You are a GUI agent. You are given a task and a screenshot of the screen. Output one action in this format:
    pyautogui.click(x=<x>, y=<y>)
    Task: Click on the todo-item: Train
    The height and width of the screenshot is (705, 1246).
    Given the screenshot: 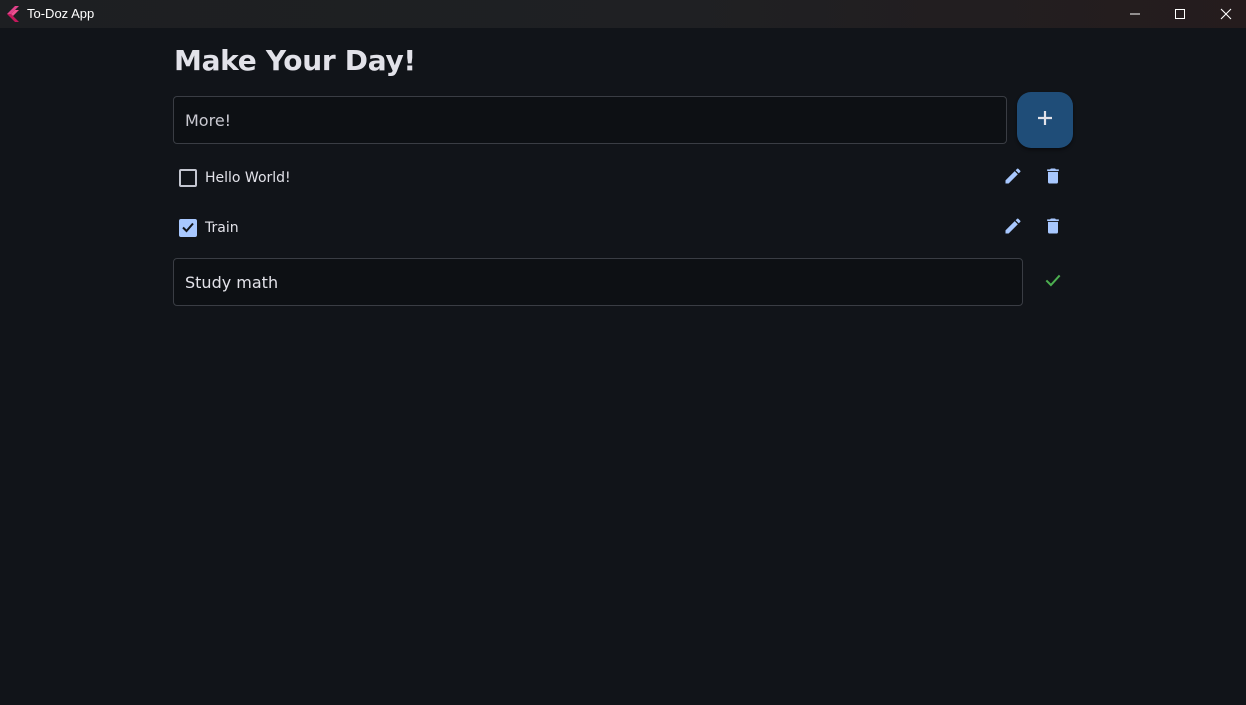 What is the action you would take?
    pyautogui.click(x=623, y=228)
    